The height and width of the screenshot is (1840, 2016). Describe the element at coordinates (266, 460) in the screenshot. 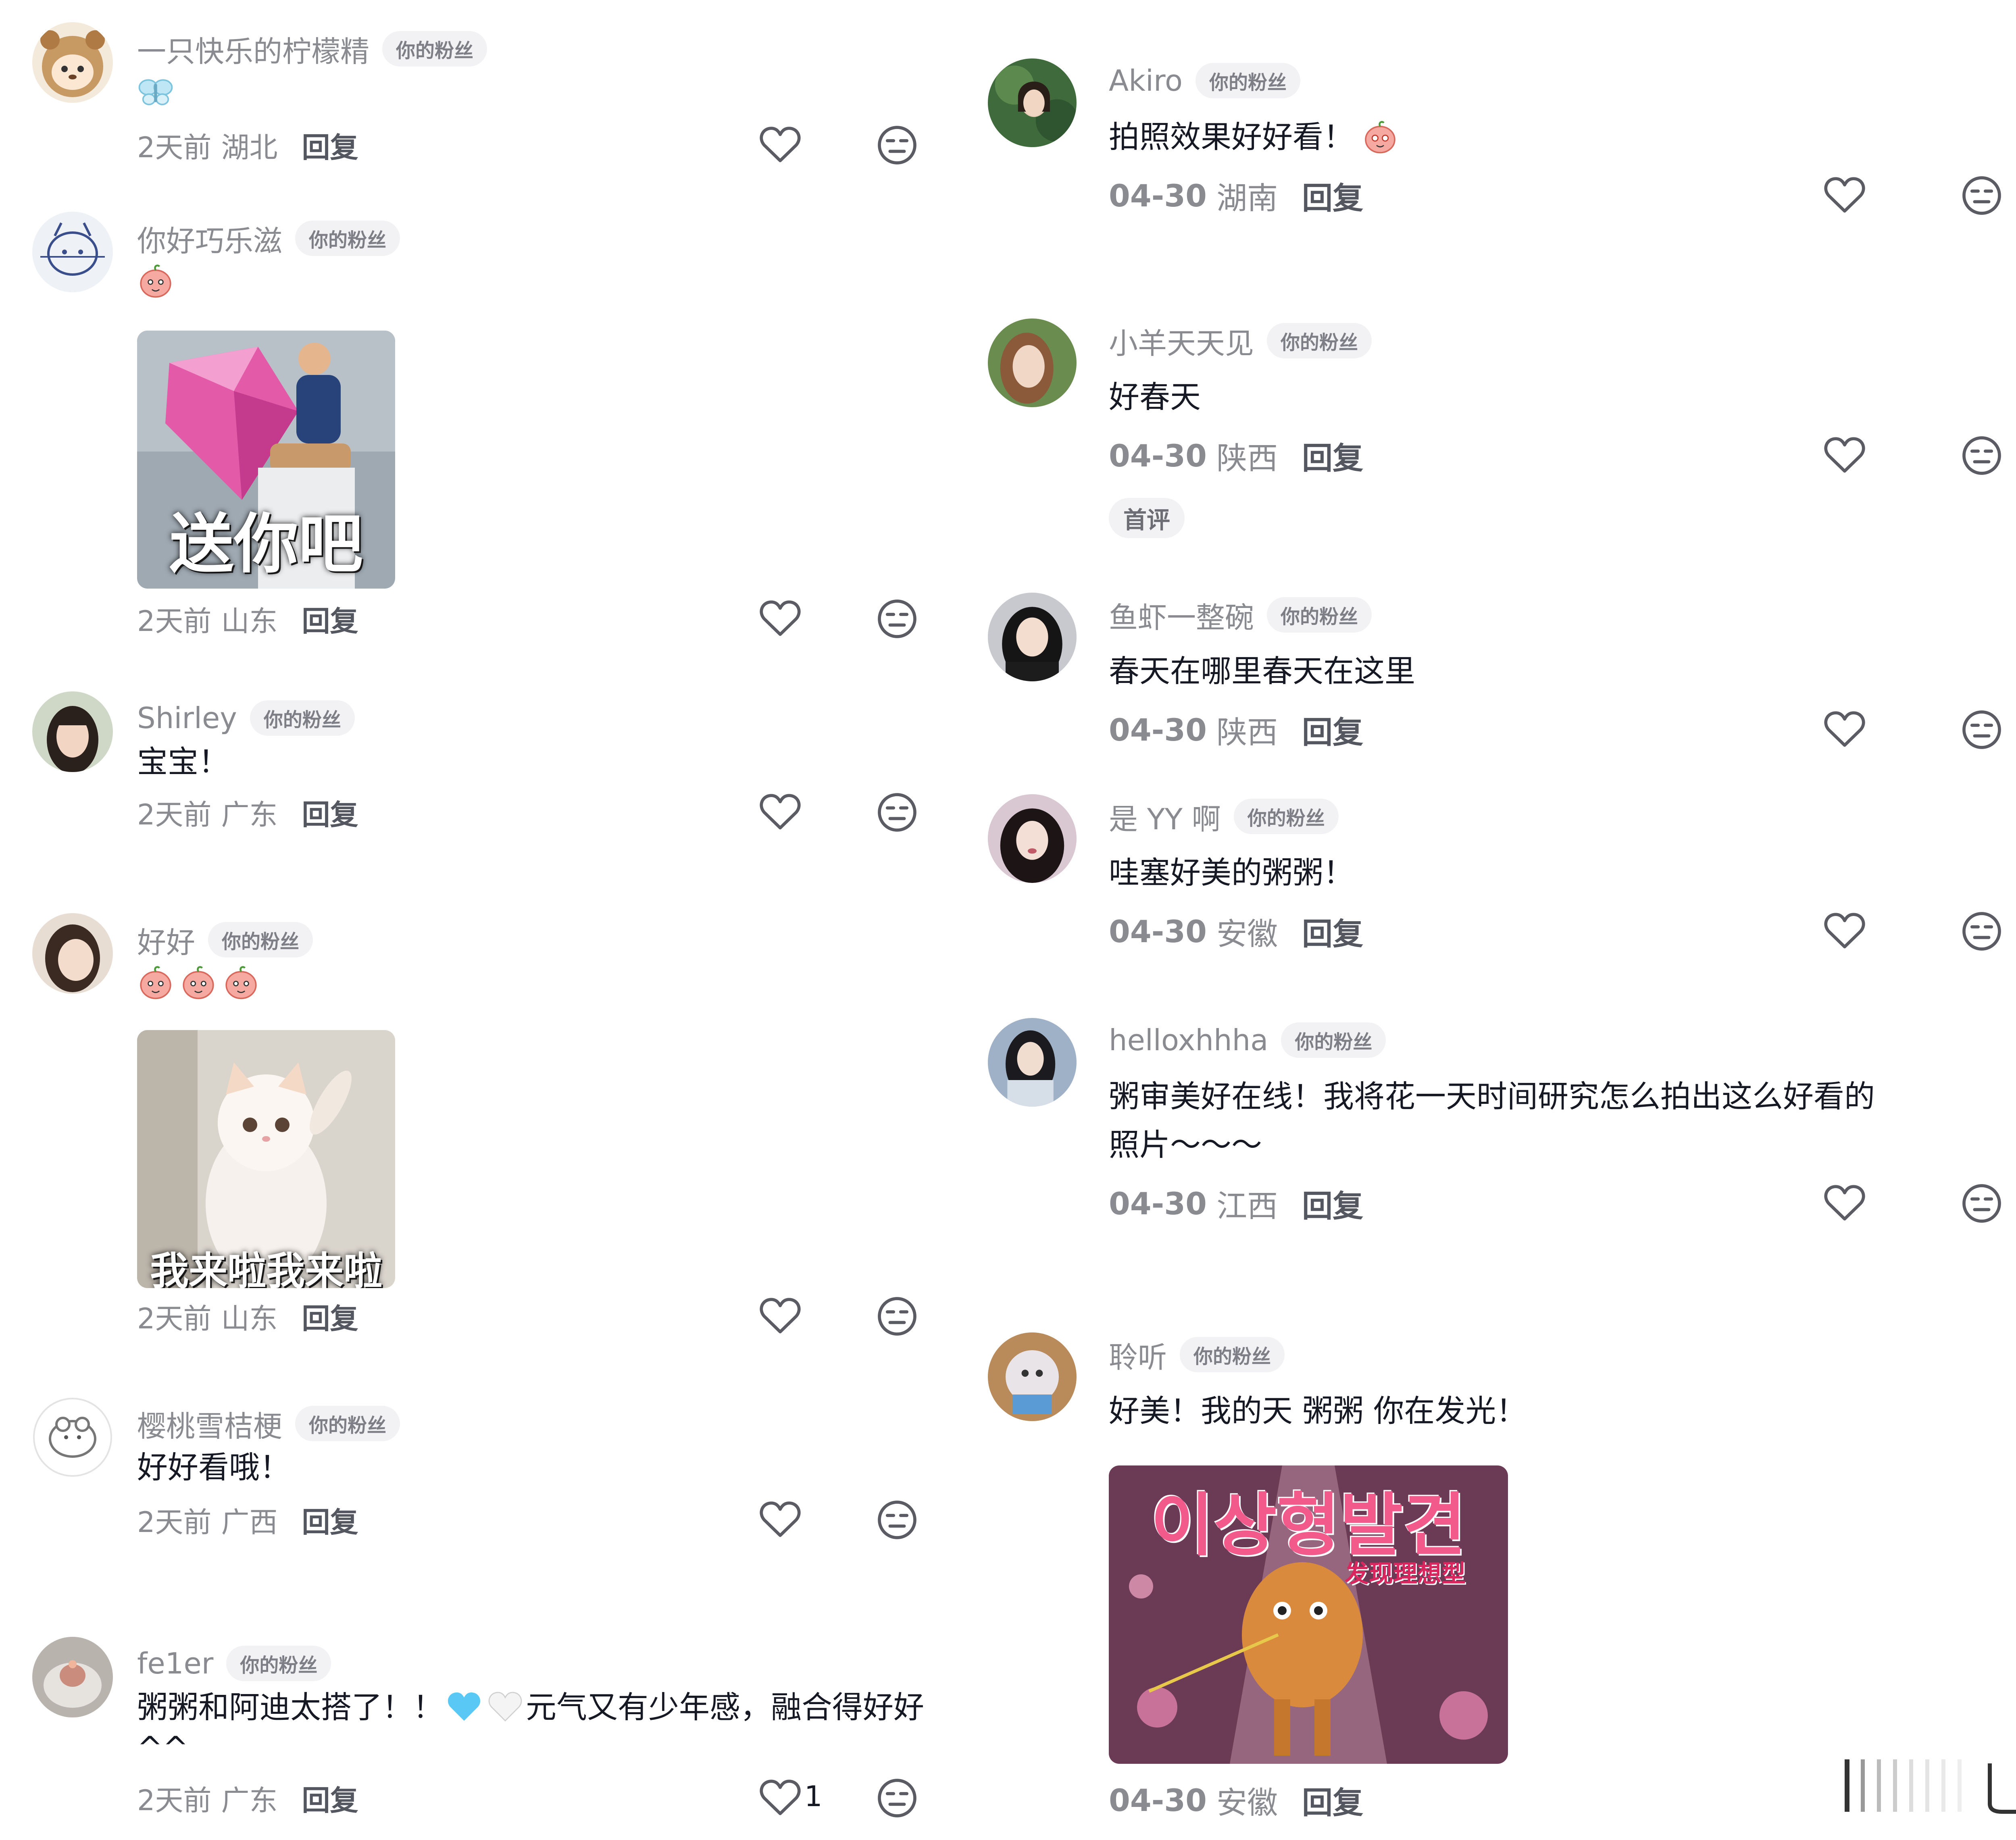

I see `sticker-image: 送你吧` at that location.